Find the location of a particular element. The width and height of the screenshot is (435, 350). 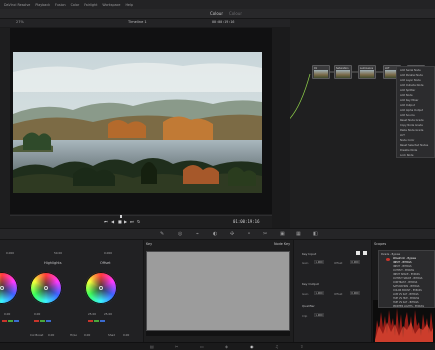

loop-icon: ↻ is located at coordinates (138, 221).